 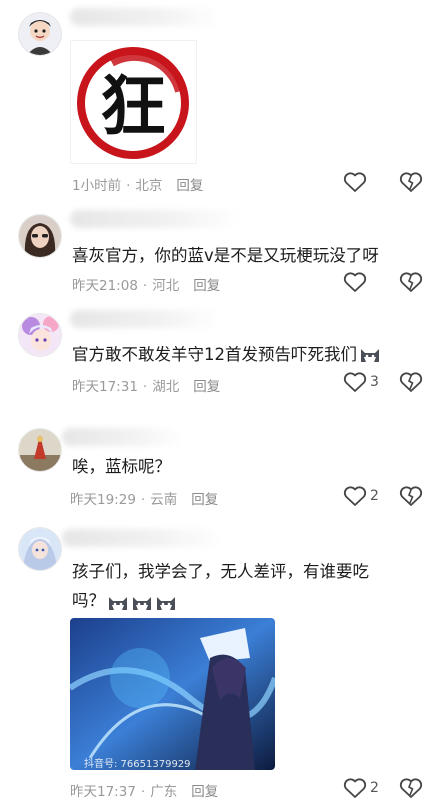 I want to click on comment-2: 喜灰官方，你的蓝v是不是又玩梗玩没了呀 昨天21:08 · 河北 回复, so click(x=219, y=250).